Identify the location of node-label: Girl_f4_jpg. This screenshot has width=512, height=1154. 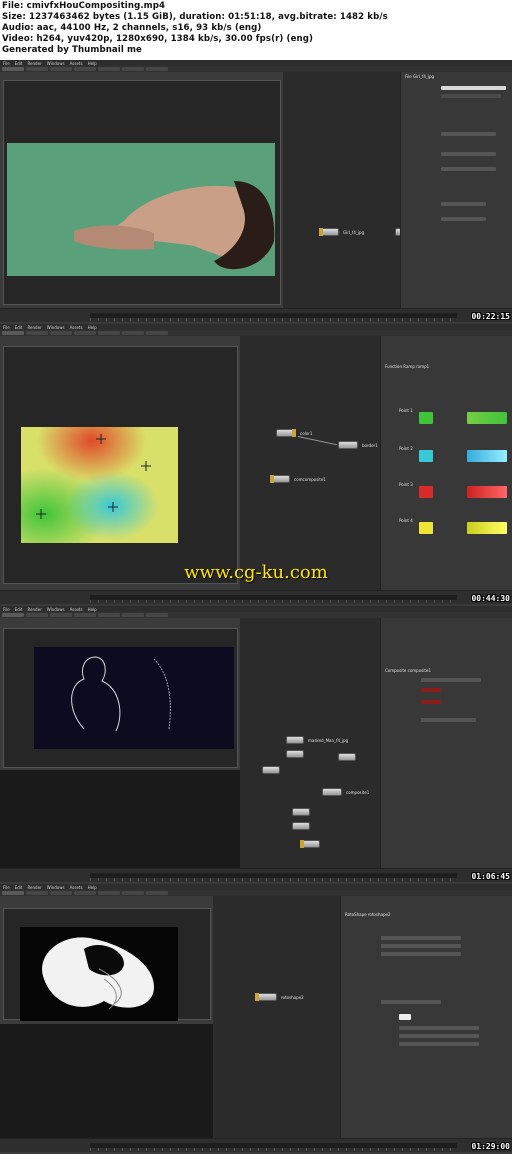
(354, 232).